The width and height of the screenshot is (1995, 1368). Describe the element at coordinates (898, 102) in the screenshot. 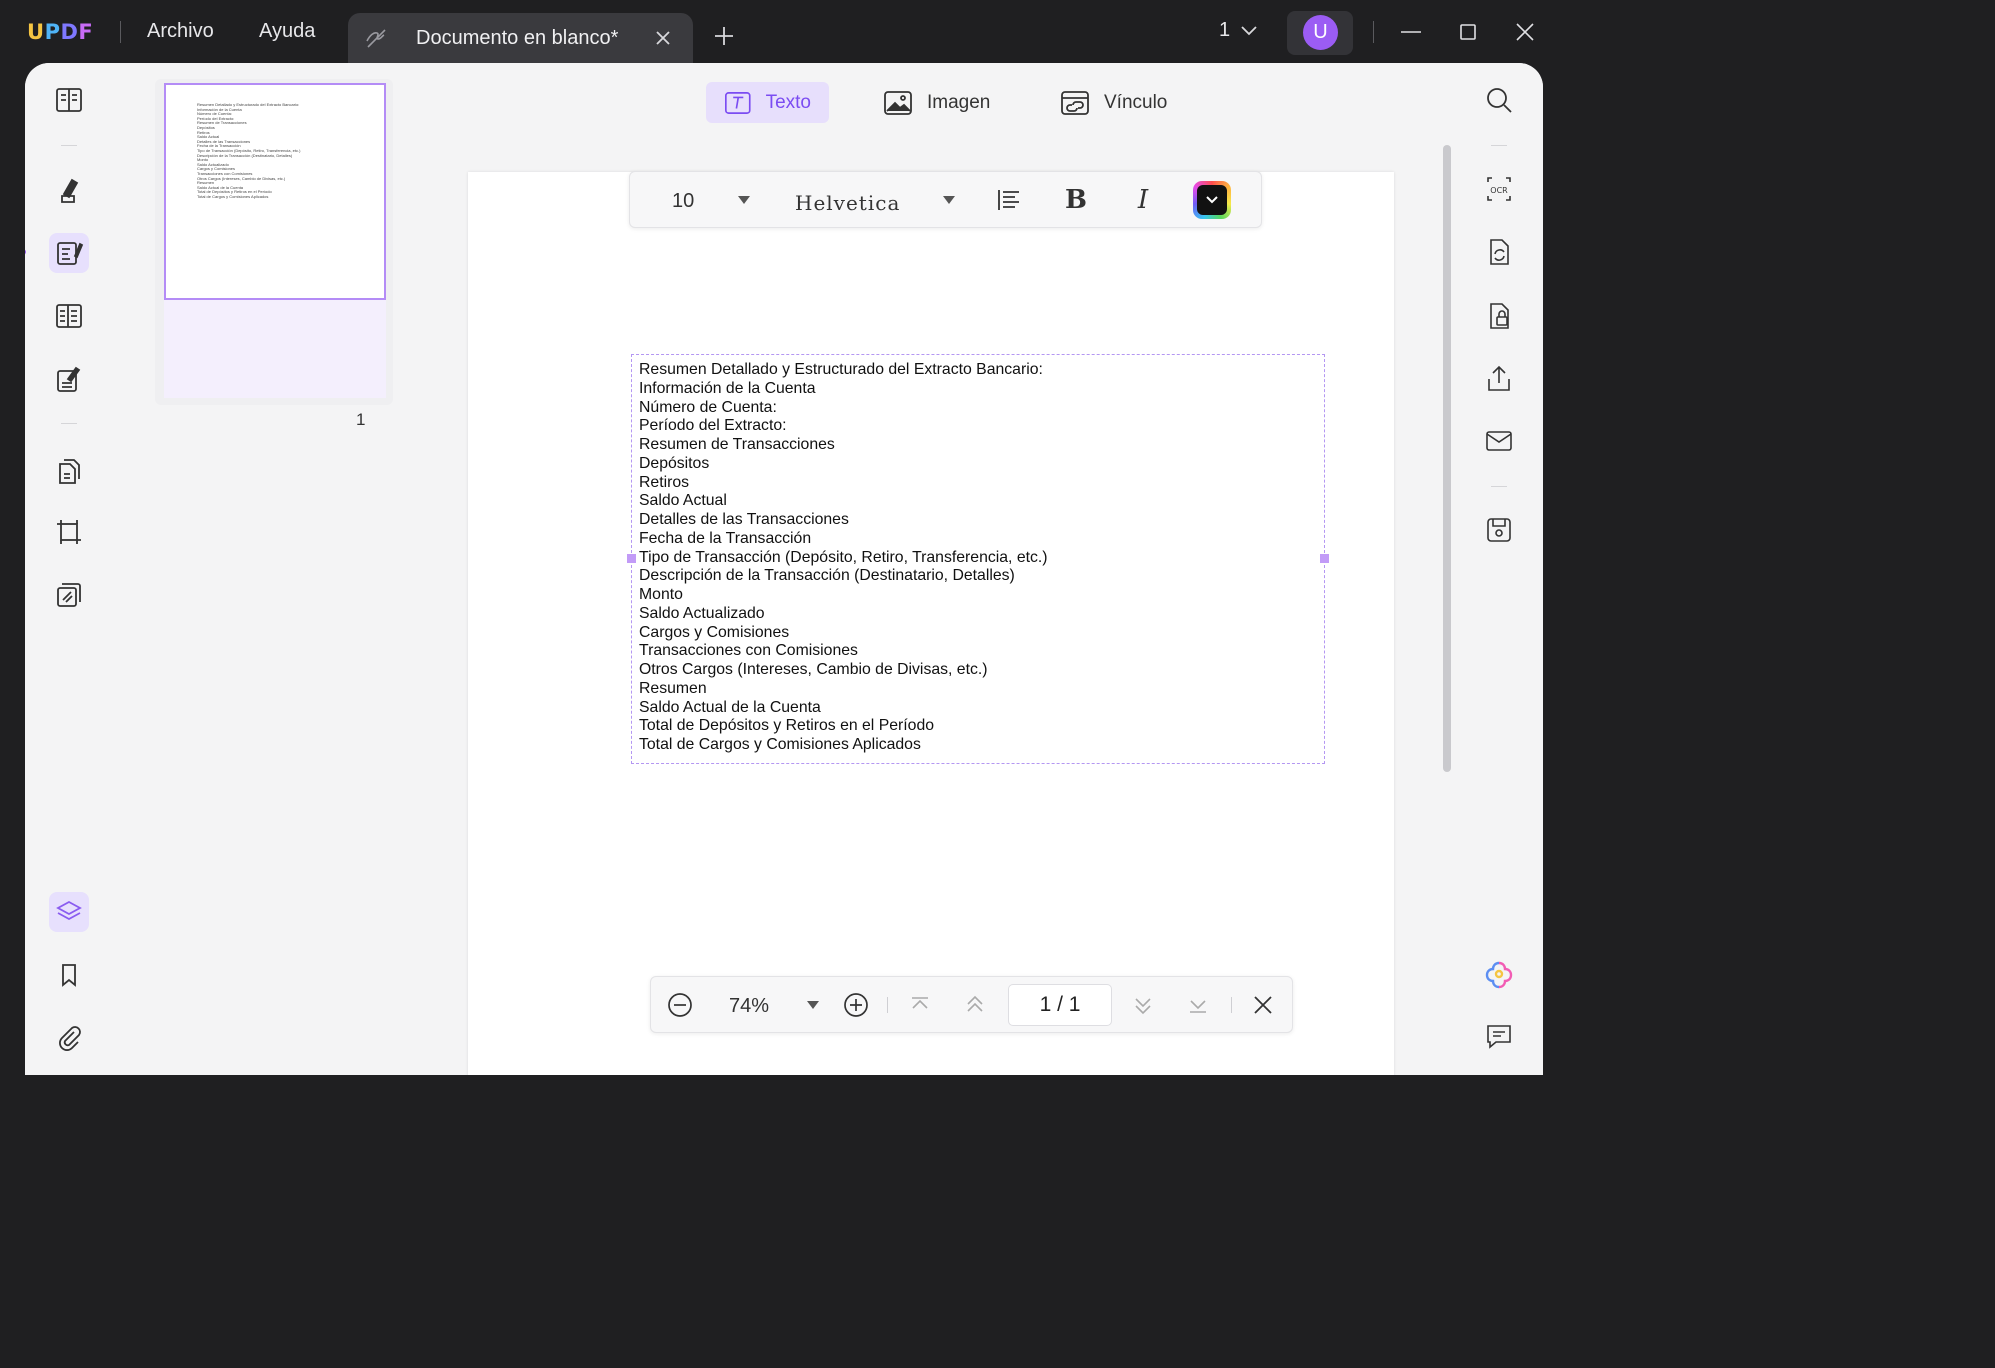

I see `image-tool-icon` at that location.